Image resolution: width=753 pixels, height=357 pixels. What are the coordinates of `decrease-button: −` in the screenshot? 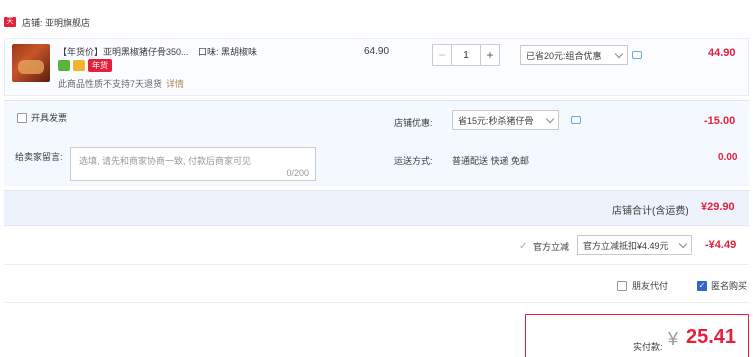 It's located at (442, 55).